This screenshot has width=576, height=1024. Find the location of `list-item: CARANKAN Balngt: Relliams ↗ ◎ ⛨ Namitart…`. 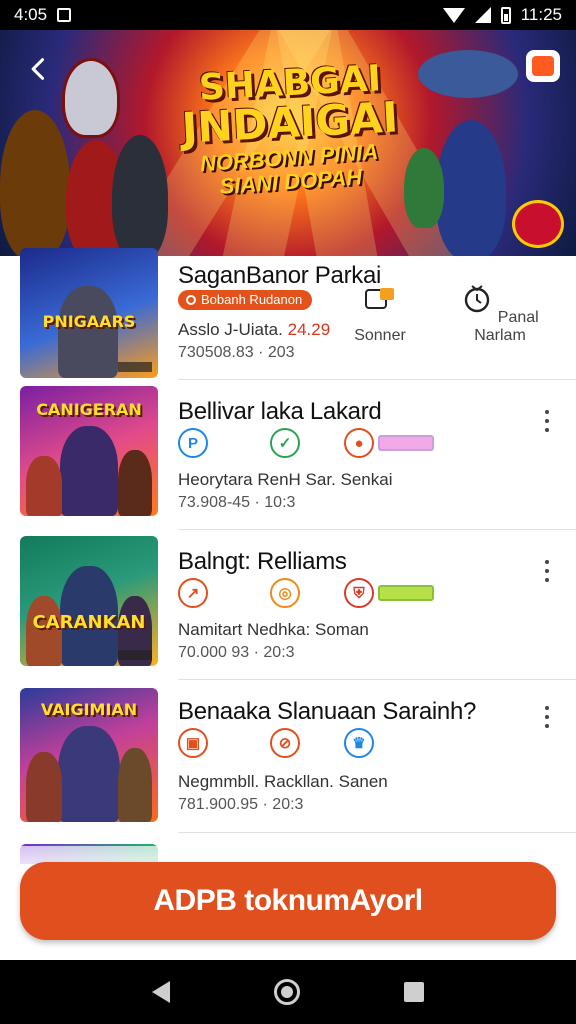

list-item: CARANKAN Balngt: Relliams ↗ ◎ ⛨ Namitart… is located at coordinates (288, 605).